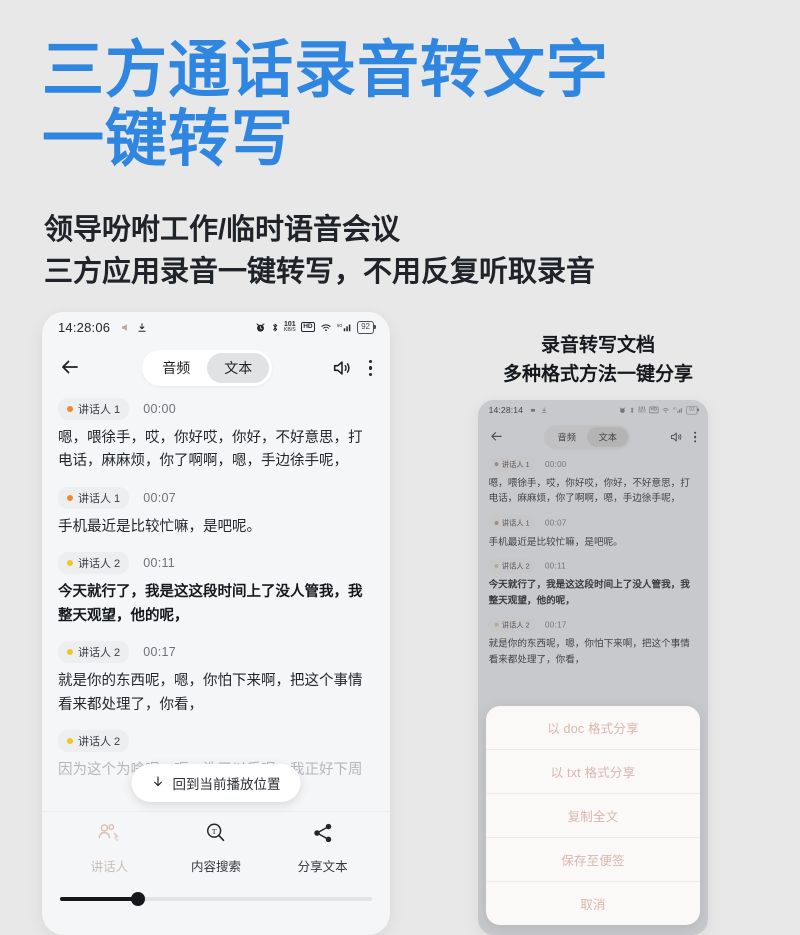 This screenshot has height=935, width=800. What do you see at coordinates (339, 324) in the screenshot?
I see `svg-text: 5G` at bounding box center [339, 324].